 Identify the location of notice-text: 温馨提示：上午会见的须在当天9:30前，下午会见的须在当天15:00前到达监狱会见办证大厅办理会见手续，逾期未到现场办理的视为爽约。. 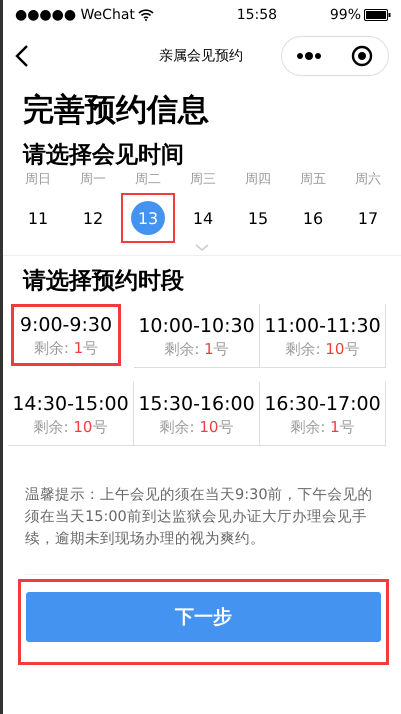
(199, 517).